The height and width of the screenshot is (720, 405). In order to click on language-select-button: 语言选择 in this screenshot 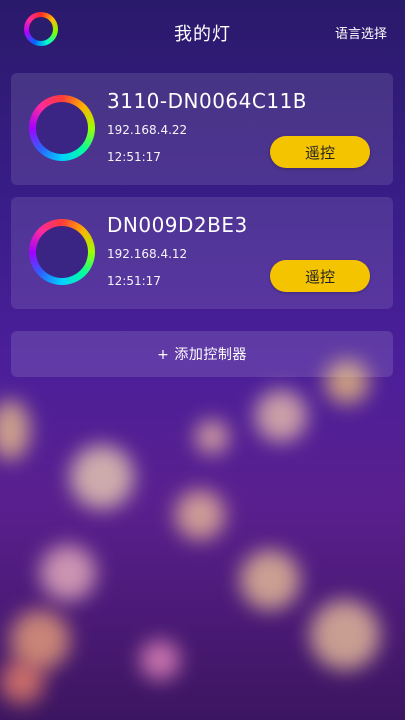, I will do `click(361, 32)`.